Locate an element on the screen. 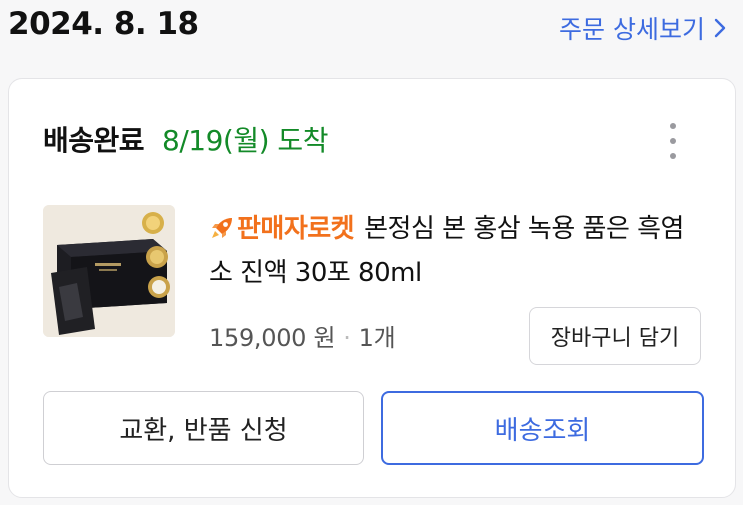 The width and height of the screenshot is (743, 505). delivery-status-row: 배송완료 8/19(월) 도착 is located at coordinates (185, 139).